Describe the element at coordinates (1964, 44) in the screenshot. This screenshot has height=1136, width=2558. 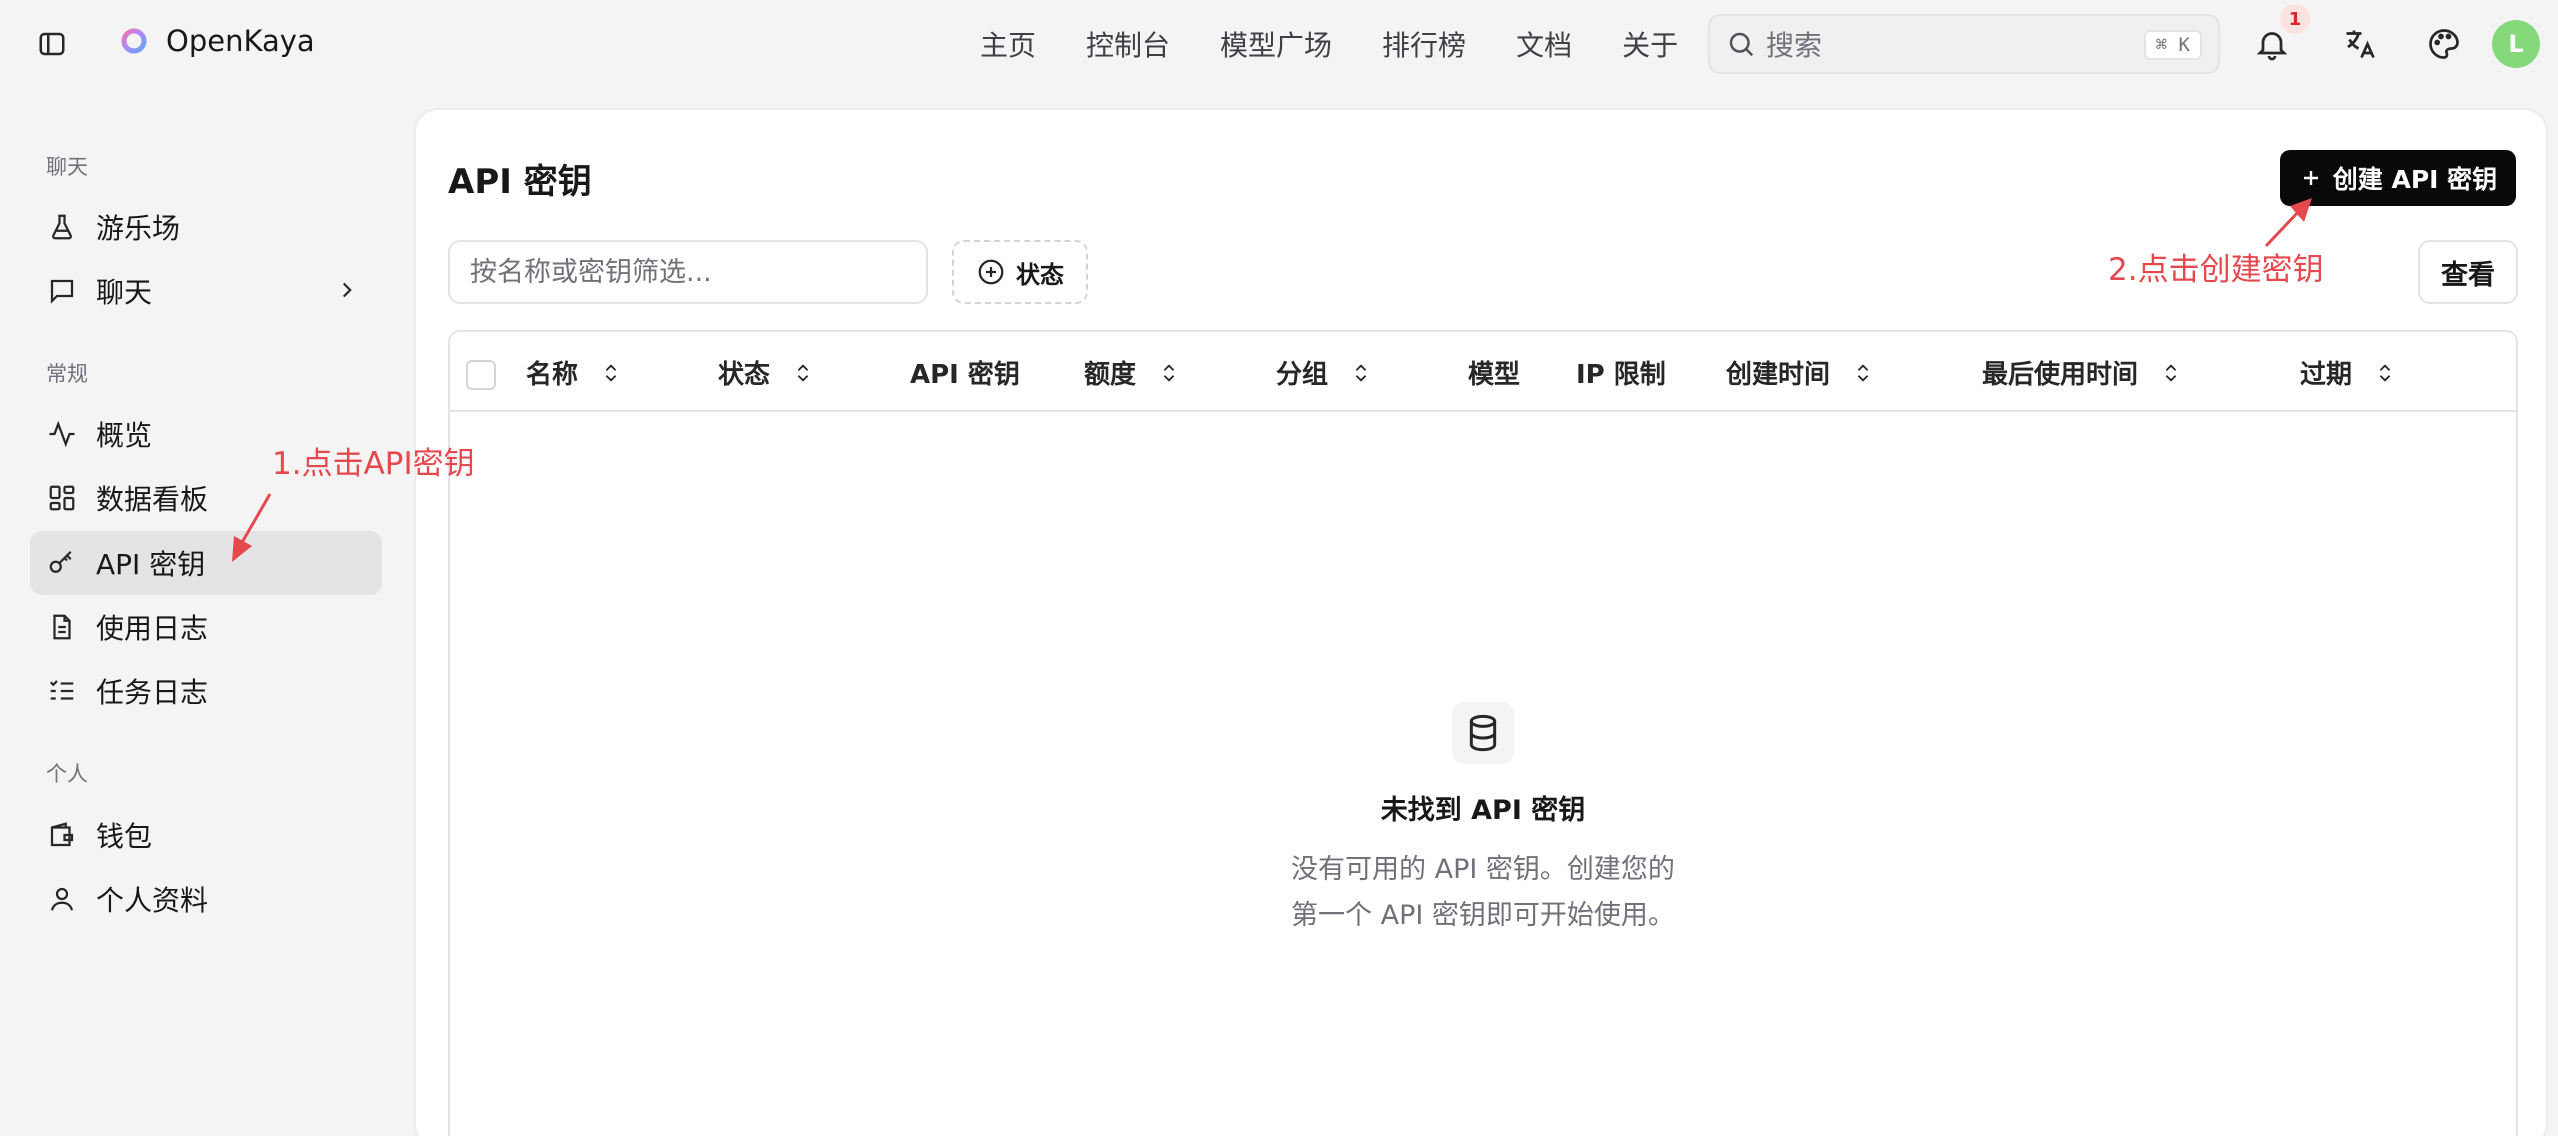
I see `search-box: 搜索 ⌘ K` at that location.